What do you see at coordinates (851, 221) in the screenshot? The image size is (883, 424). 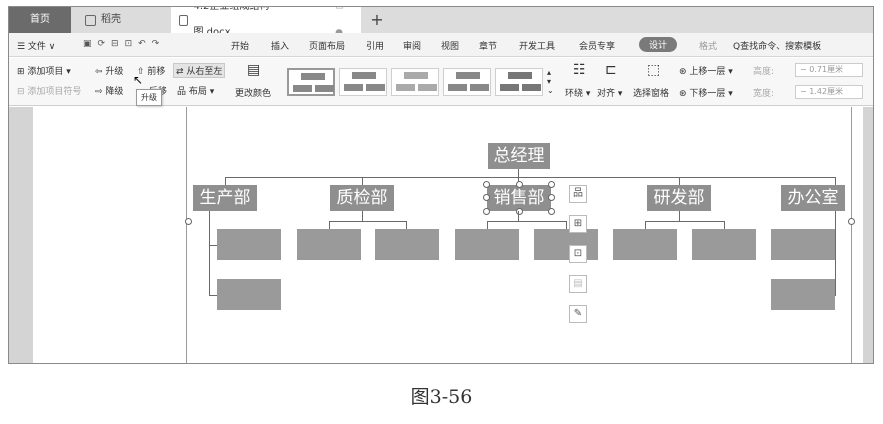 I see `frame-handle-right` at bounding box center [851, 221].